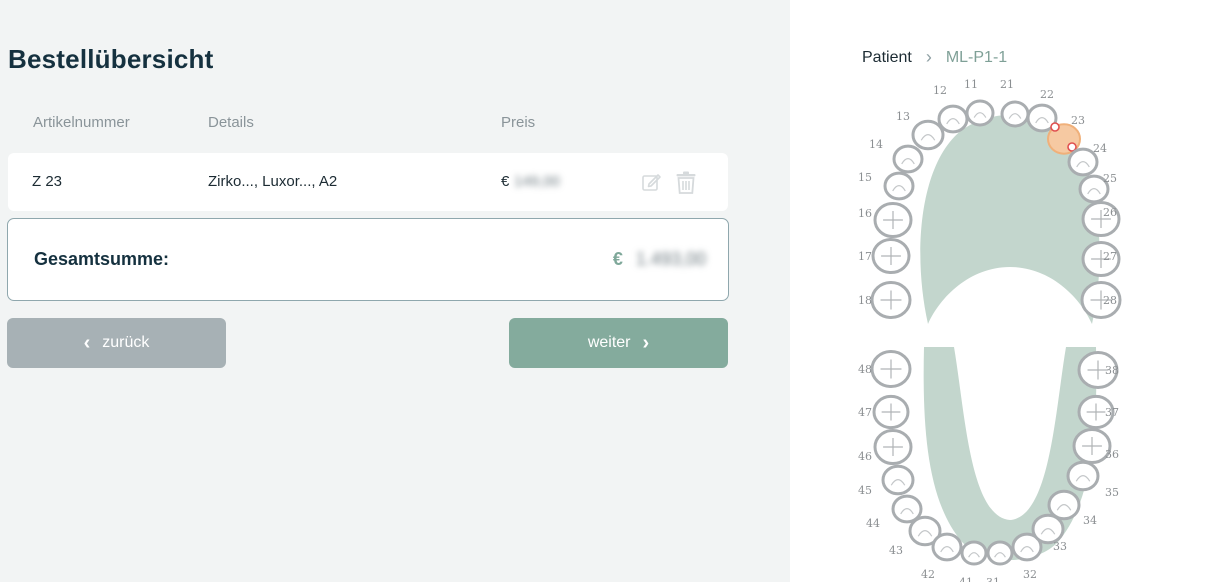  What do you see at coordinates (865, 300) in the screenshot?
I see `tooth-number-18: 18` at bounding box center [865, 300].